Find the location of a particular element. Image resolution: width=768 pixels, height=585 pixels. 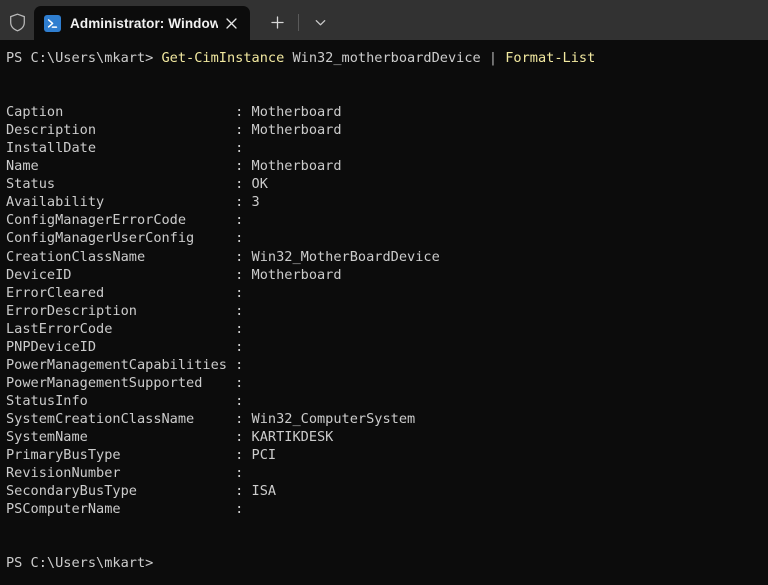

tab-title: Administrator: Windows Powe is located at coordinates (144, 23).